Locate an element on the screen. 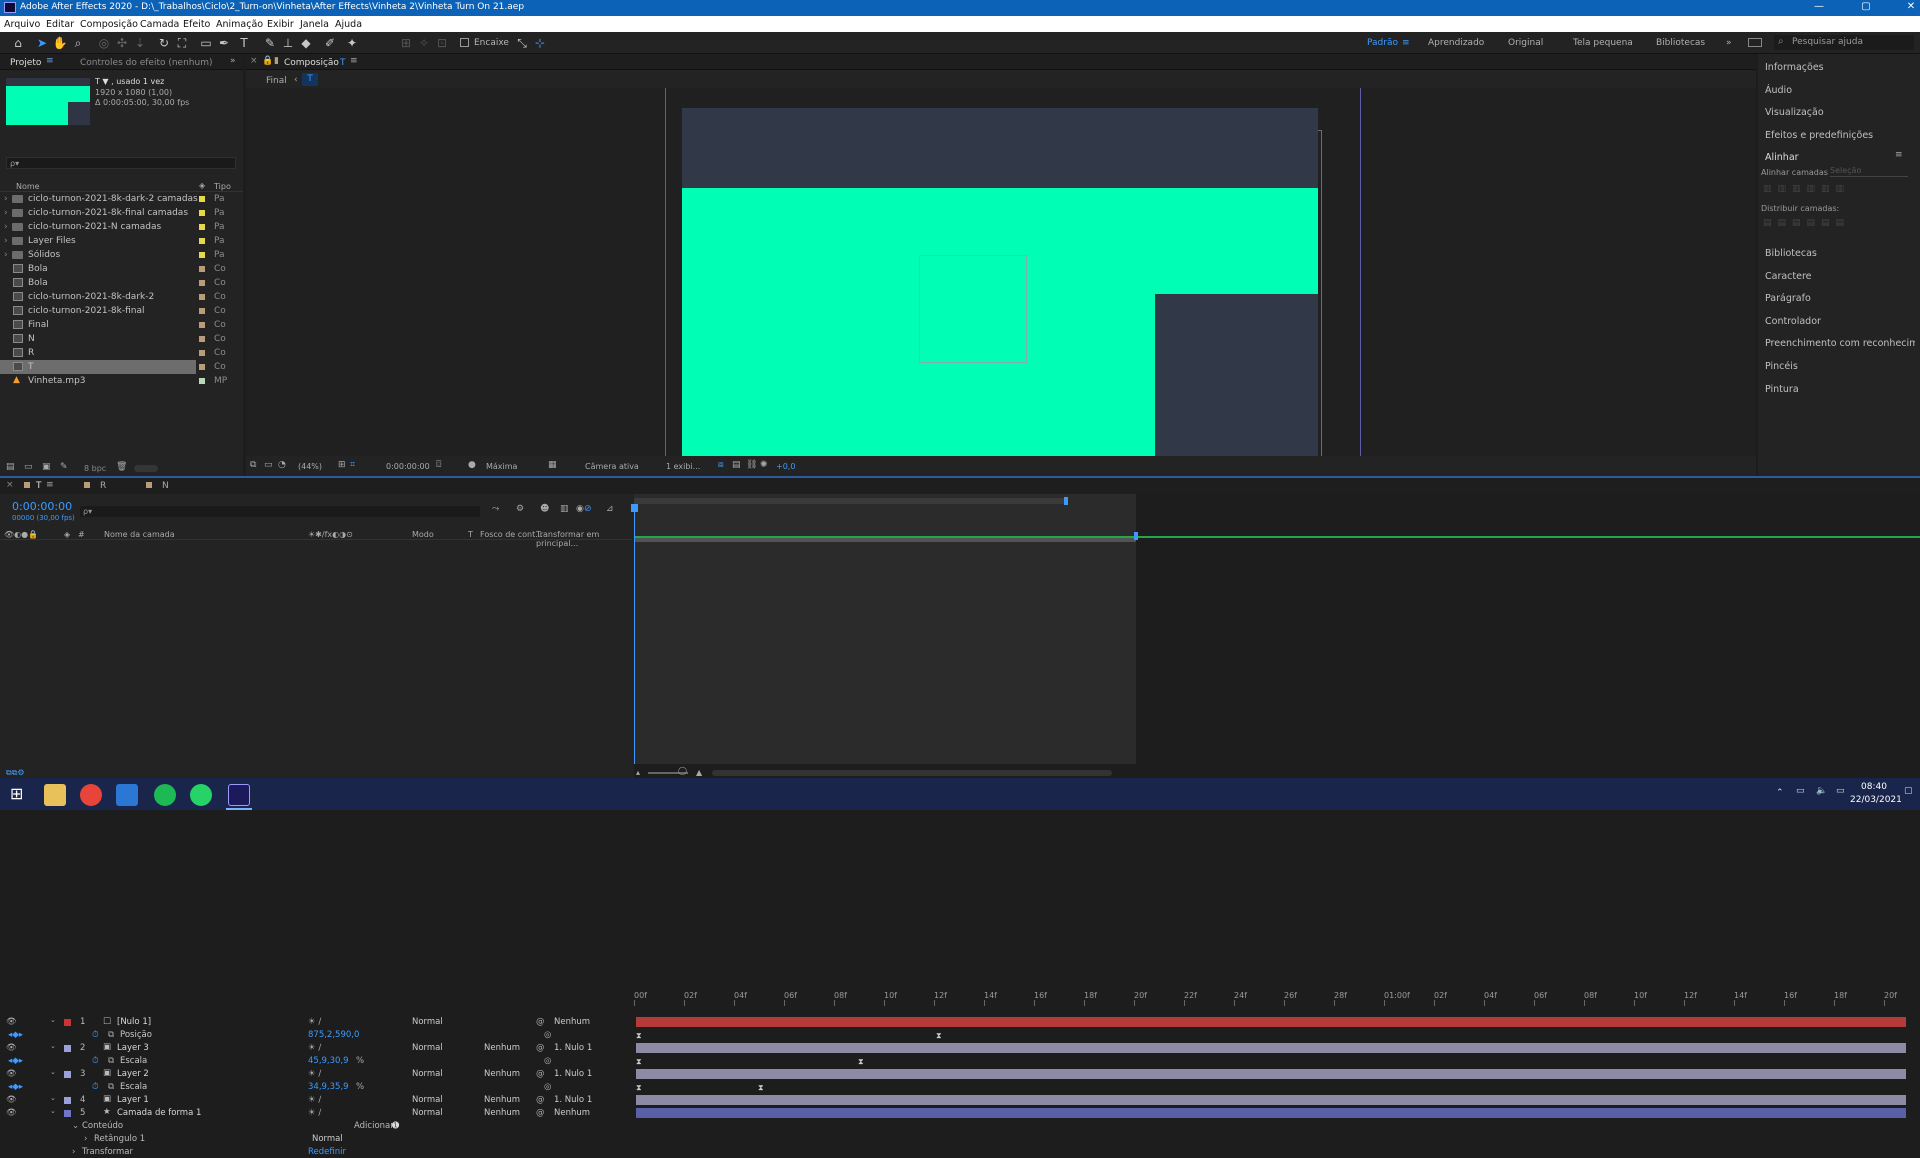 Image resolution: width=1920 pixels, height=1158 pixels. comp-tab-menu-icon: ≡ is located at coordinates (354, 61).